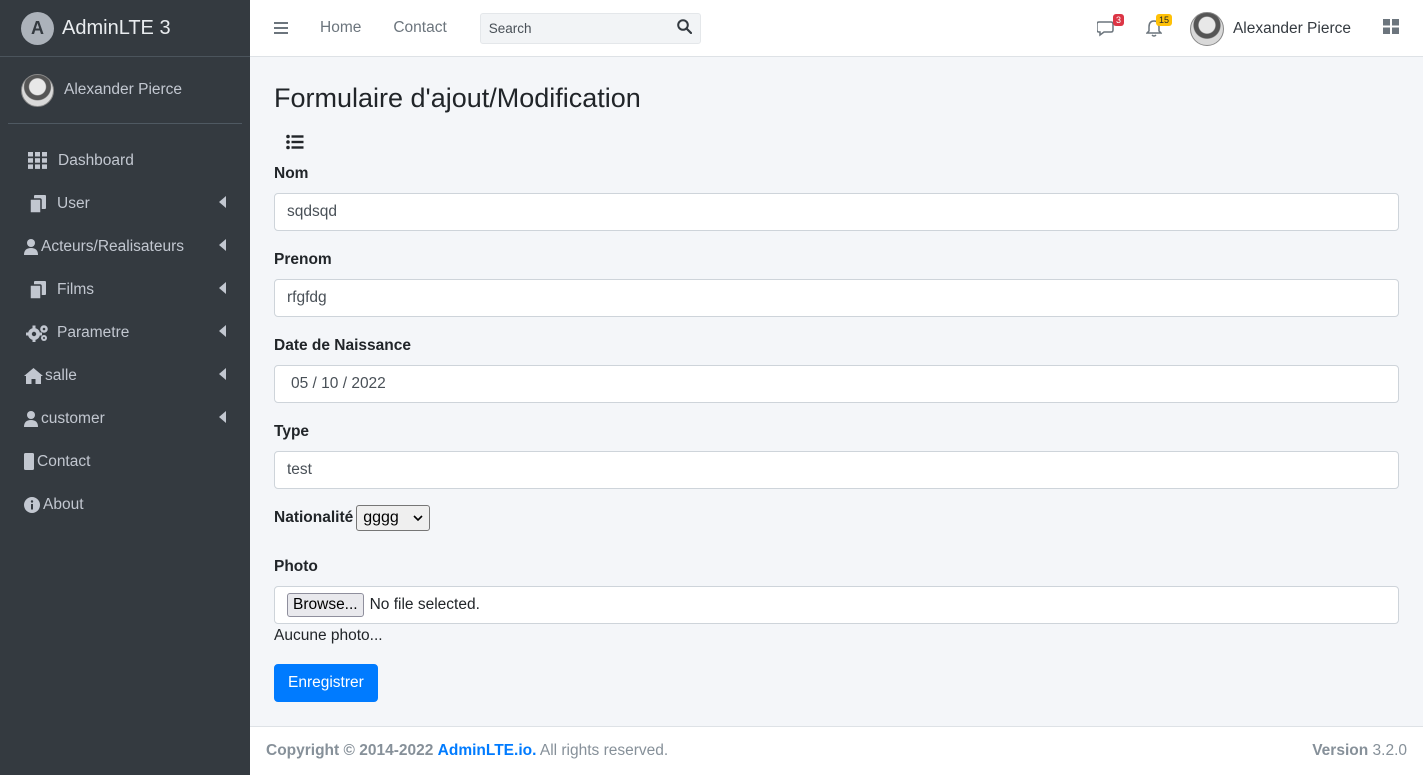 This screenshot has height=775, width=1423. Describe the element at coordinates (73, 203) in the screenshot. I see `sidebar-item-label: User` at that location.